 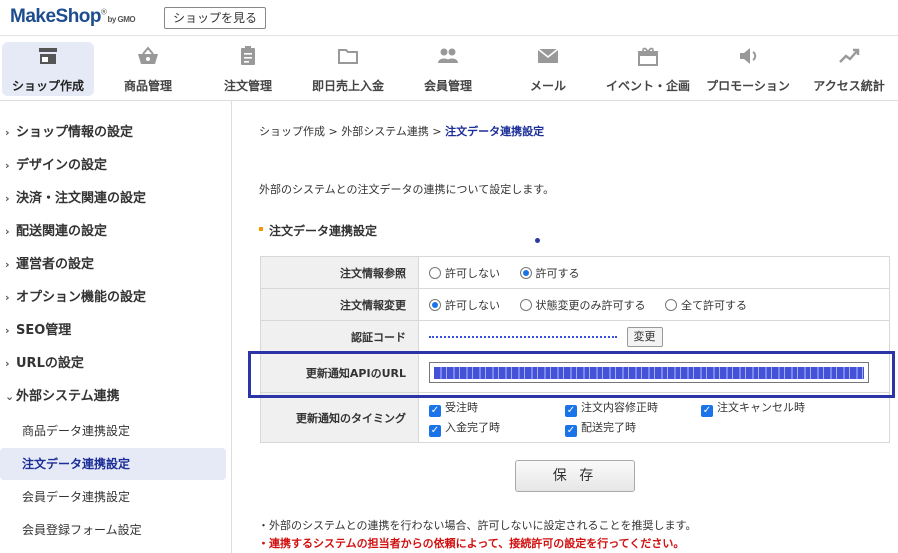 What do you see at coordinates (495, 131) in the screenshot?
I see `breadcrumb-current: 注文データ連携設定` at bounding box center [495, 131].